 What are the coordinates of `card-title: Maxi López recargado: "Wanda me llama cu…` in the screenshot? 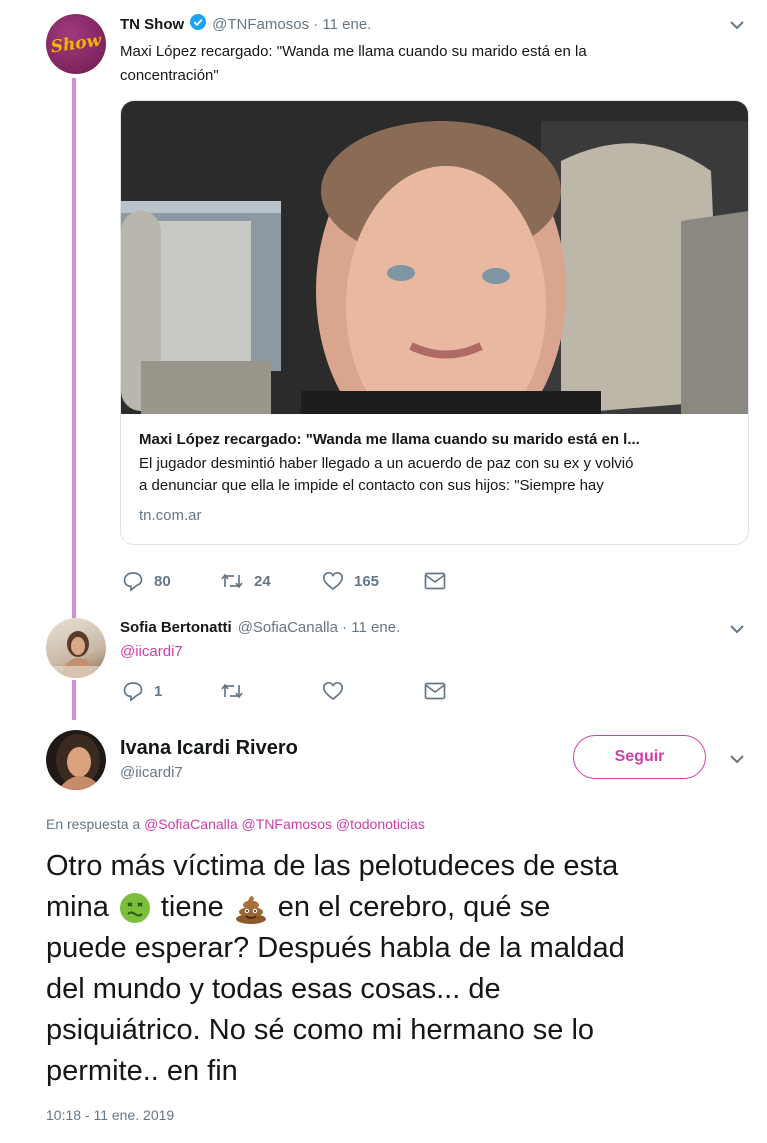 It's located at (389, 439).